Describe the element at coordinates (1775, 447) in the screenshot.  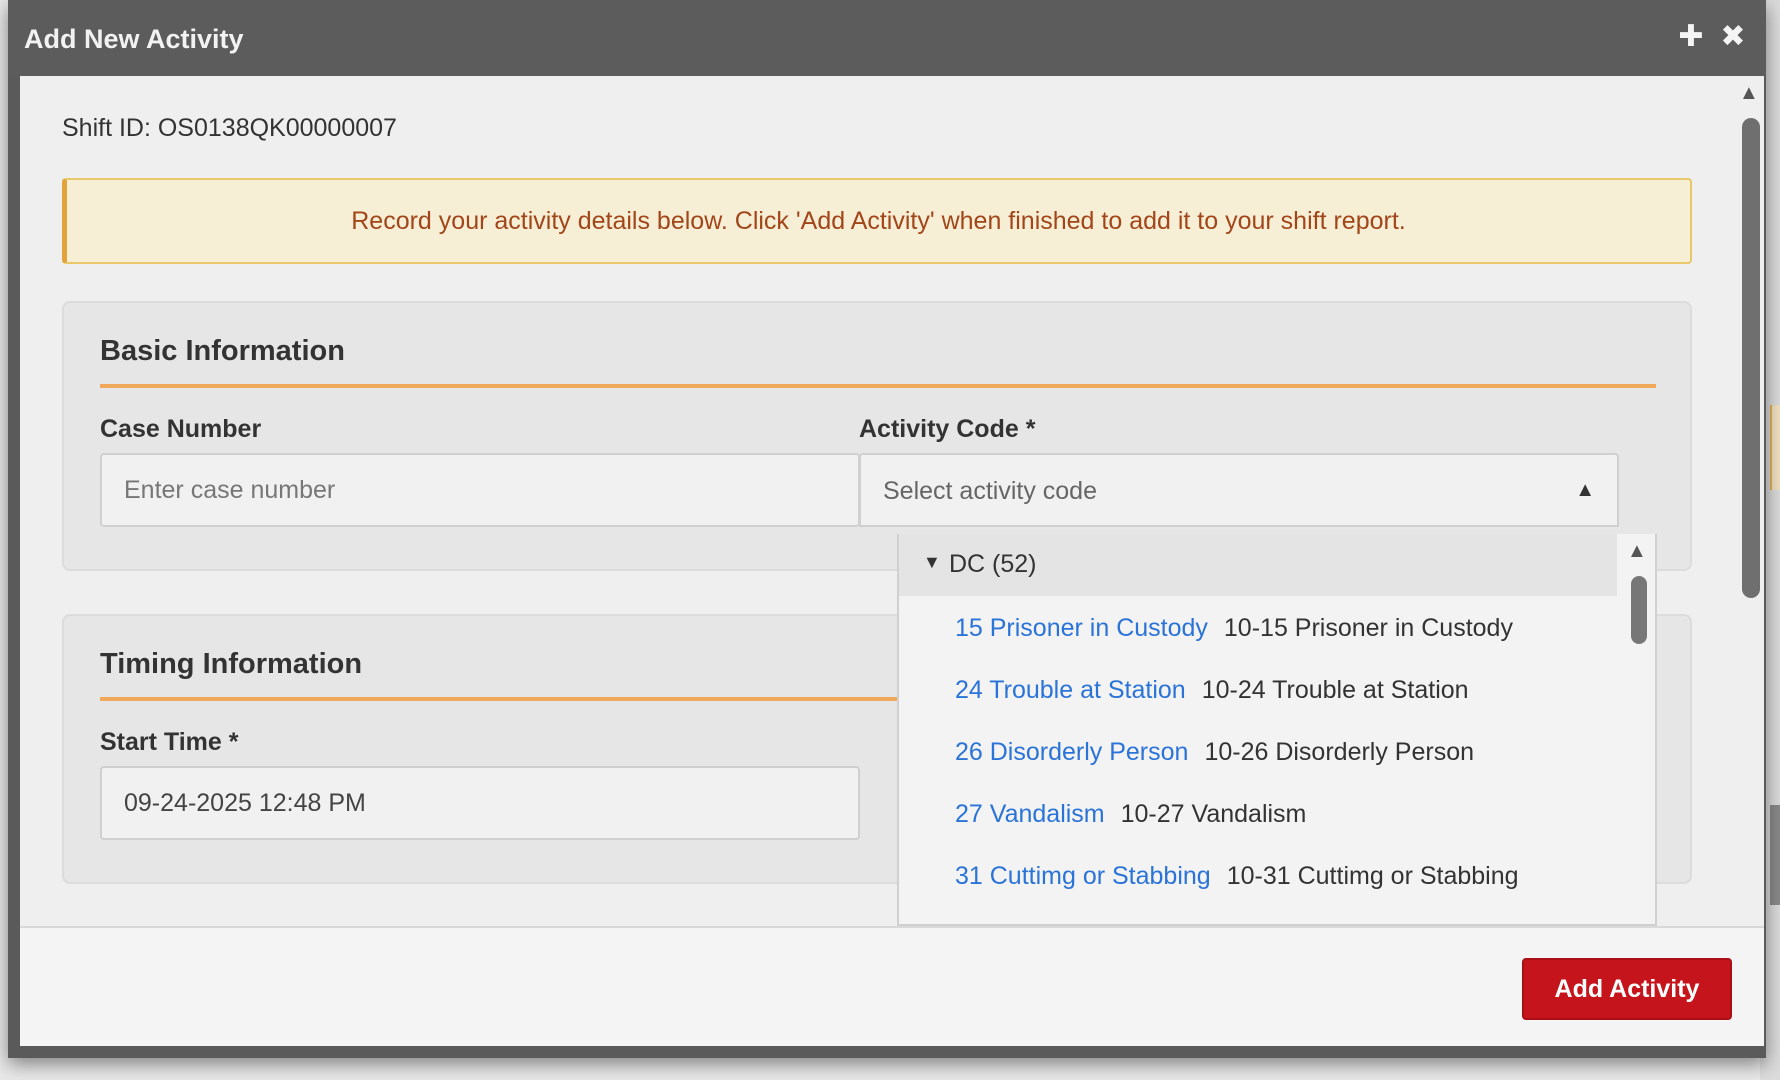
I see `background-panel` at that location.